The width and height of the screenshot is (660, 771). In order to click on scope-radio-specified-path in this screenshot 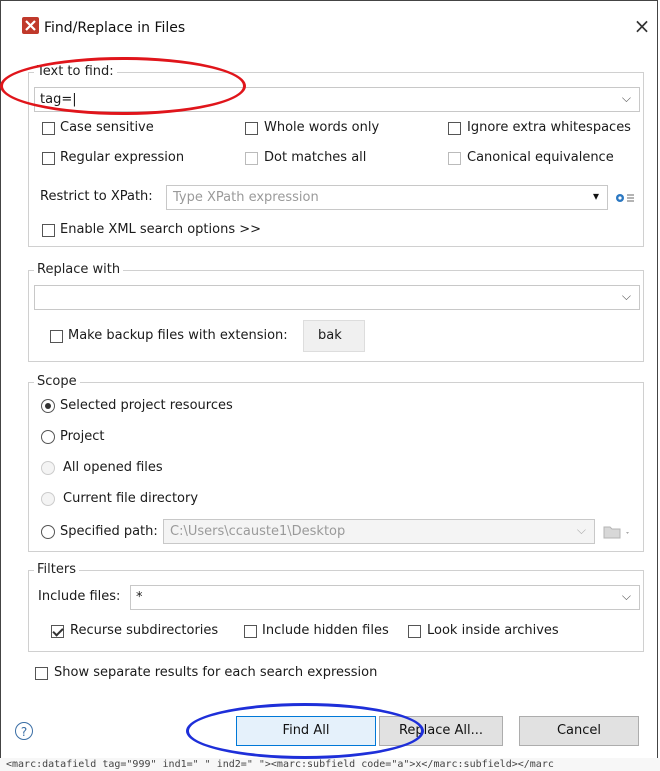, I will do `click(48, 532)`.